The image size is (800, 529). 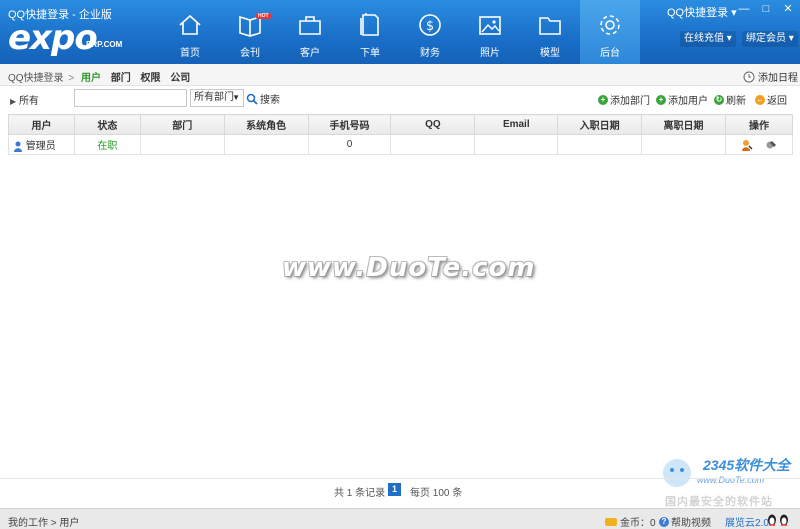 I want to click on bind-member-button: 绑定会员 ▾, so click(x=770, y=39).